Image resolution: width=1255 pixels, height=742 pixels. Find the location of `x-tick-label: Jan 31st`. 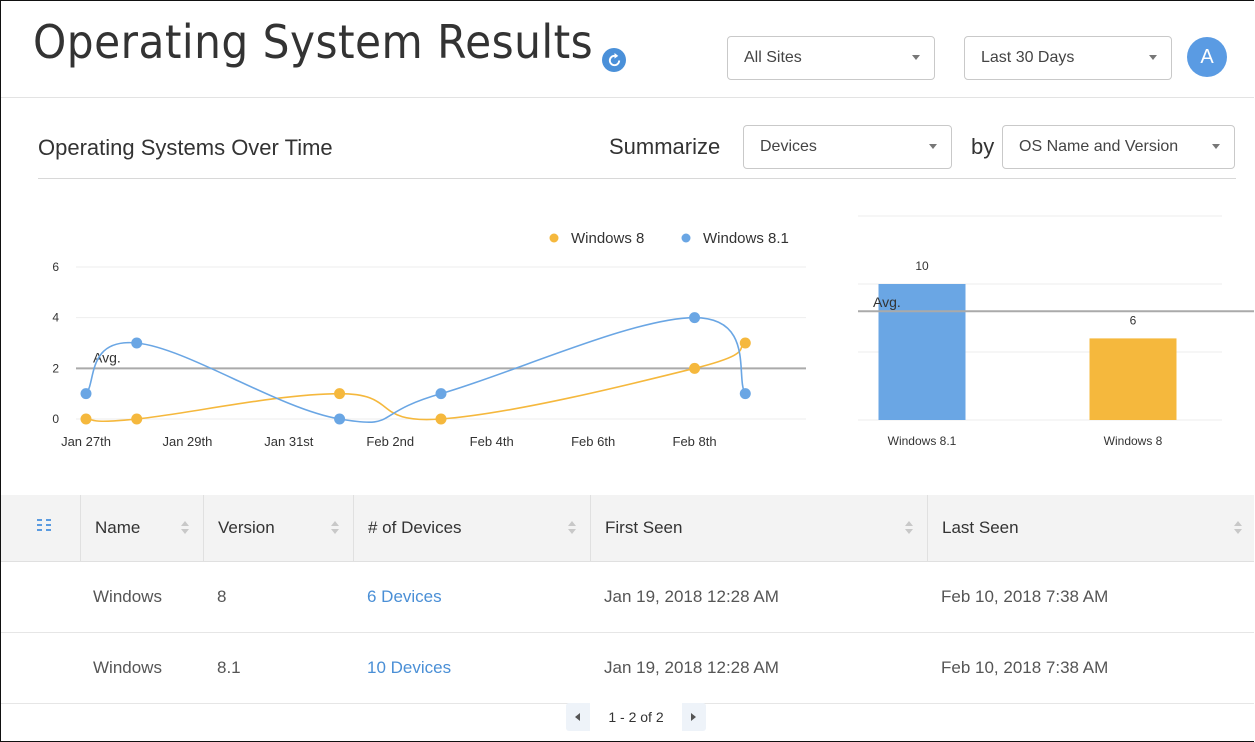

x-tick-label: Jan 31st is located at coordinates (289, 441).